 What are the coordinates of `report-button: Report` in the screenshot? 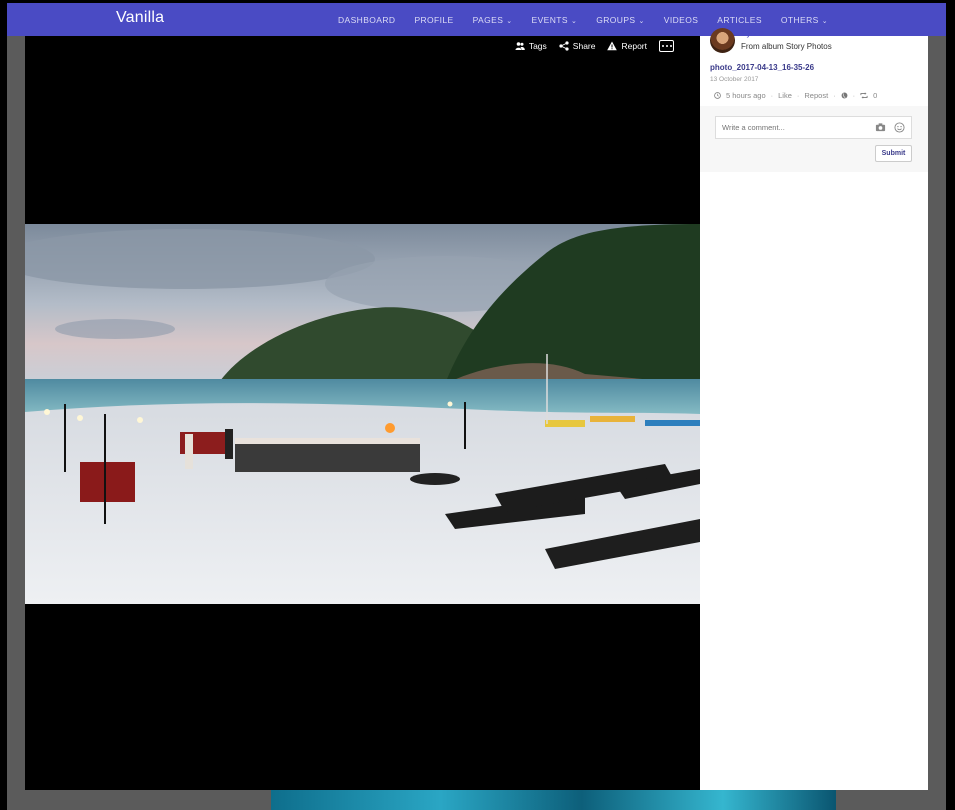 It's located at (627, 46).